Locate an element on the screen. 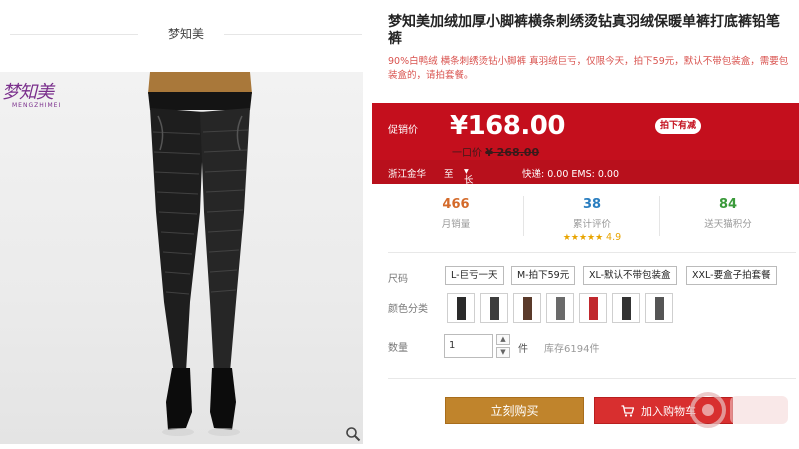 This screenshot has height=449, width=799. color-swatch-red is located at coordinates (593, 308).